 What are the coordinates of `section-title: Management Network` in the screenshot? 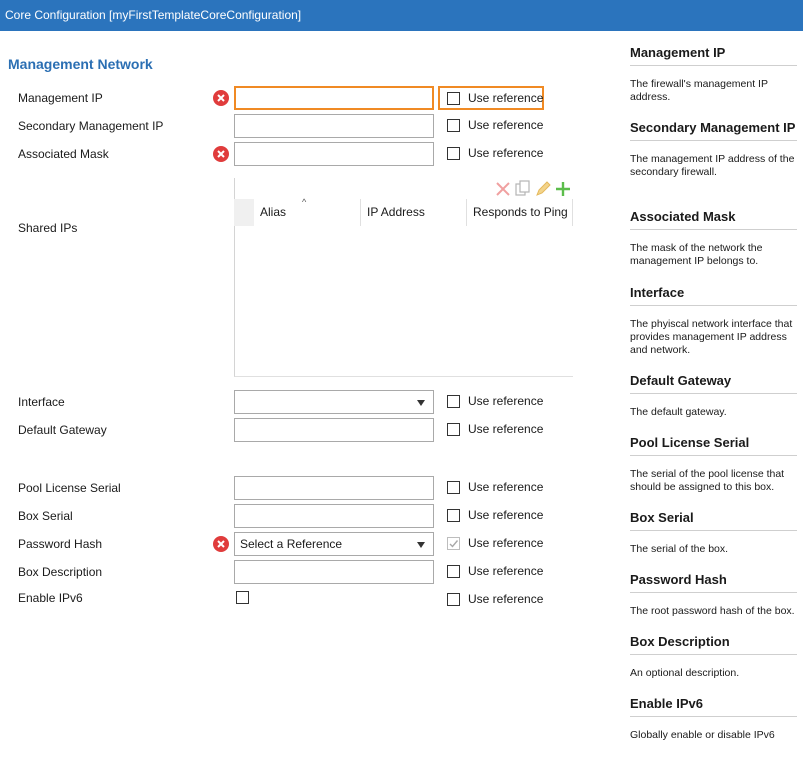 It's located at (80, 64).